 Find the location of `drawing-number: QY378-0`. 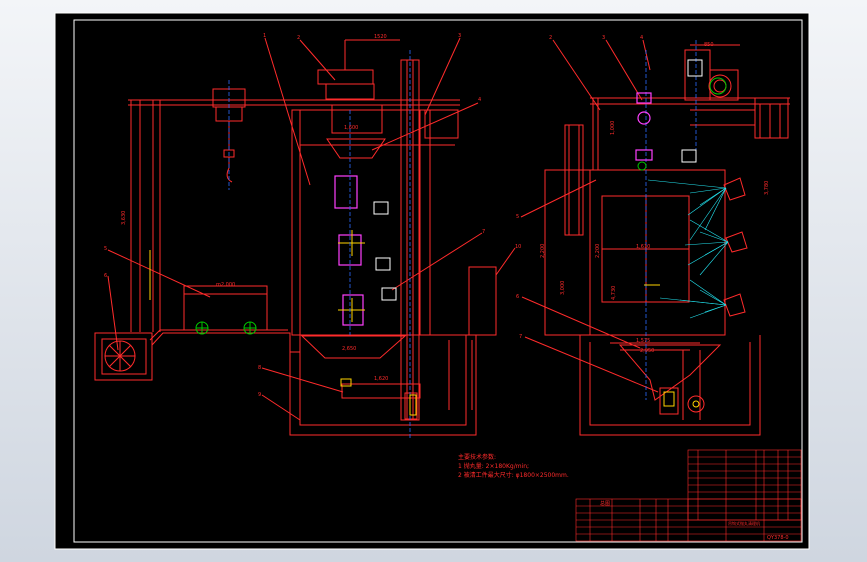

drawing-number: QY378-0 is located at coordinates (778, 538).